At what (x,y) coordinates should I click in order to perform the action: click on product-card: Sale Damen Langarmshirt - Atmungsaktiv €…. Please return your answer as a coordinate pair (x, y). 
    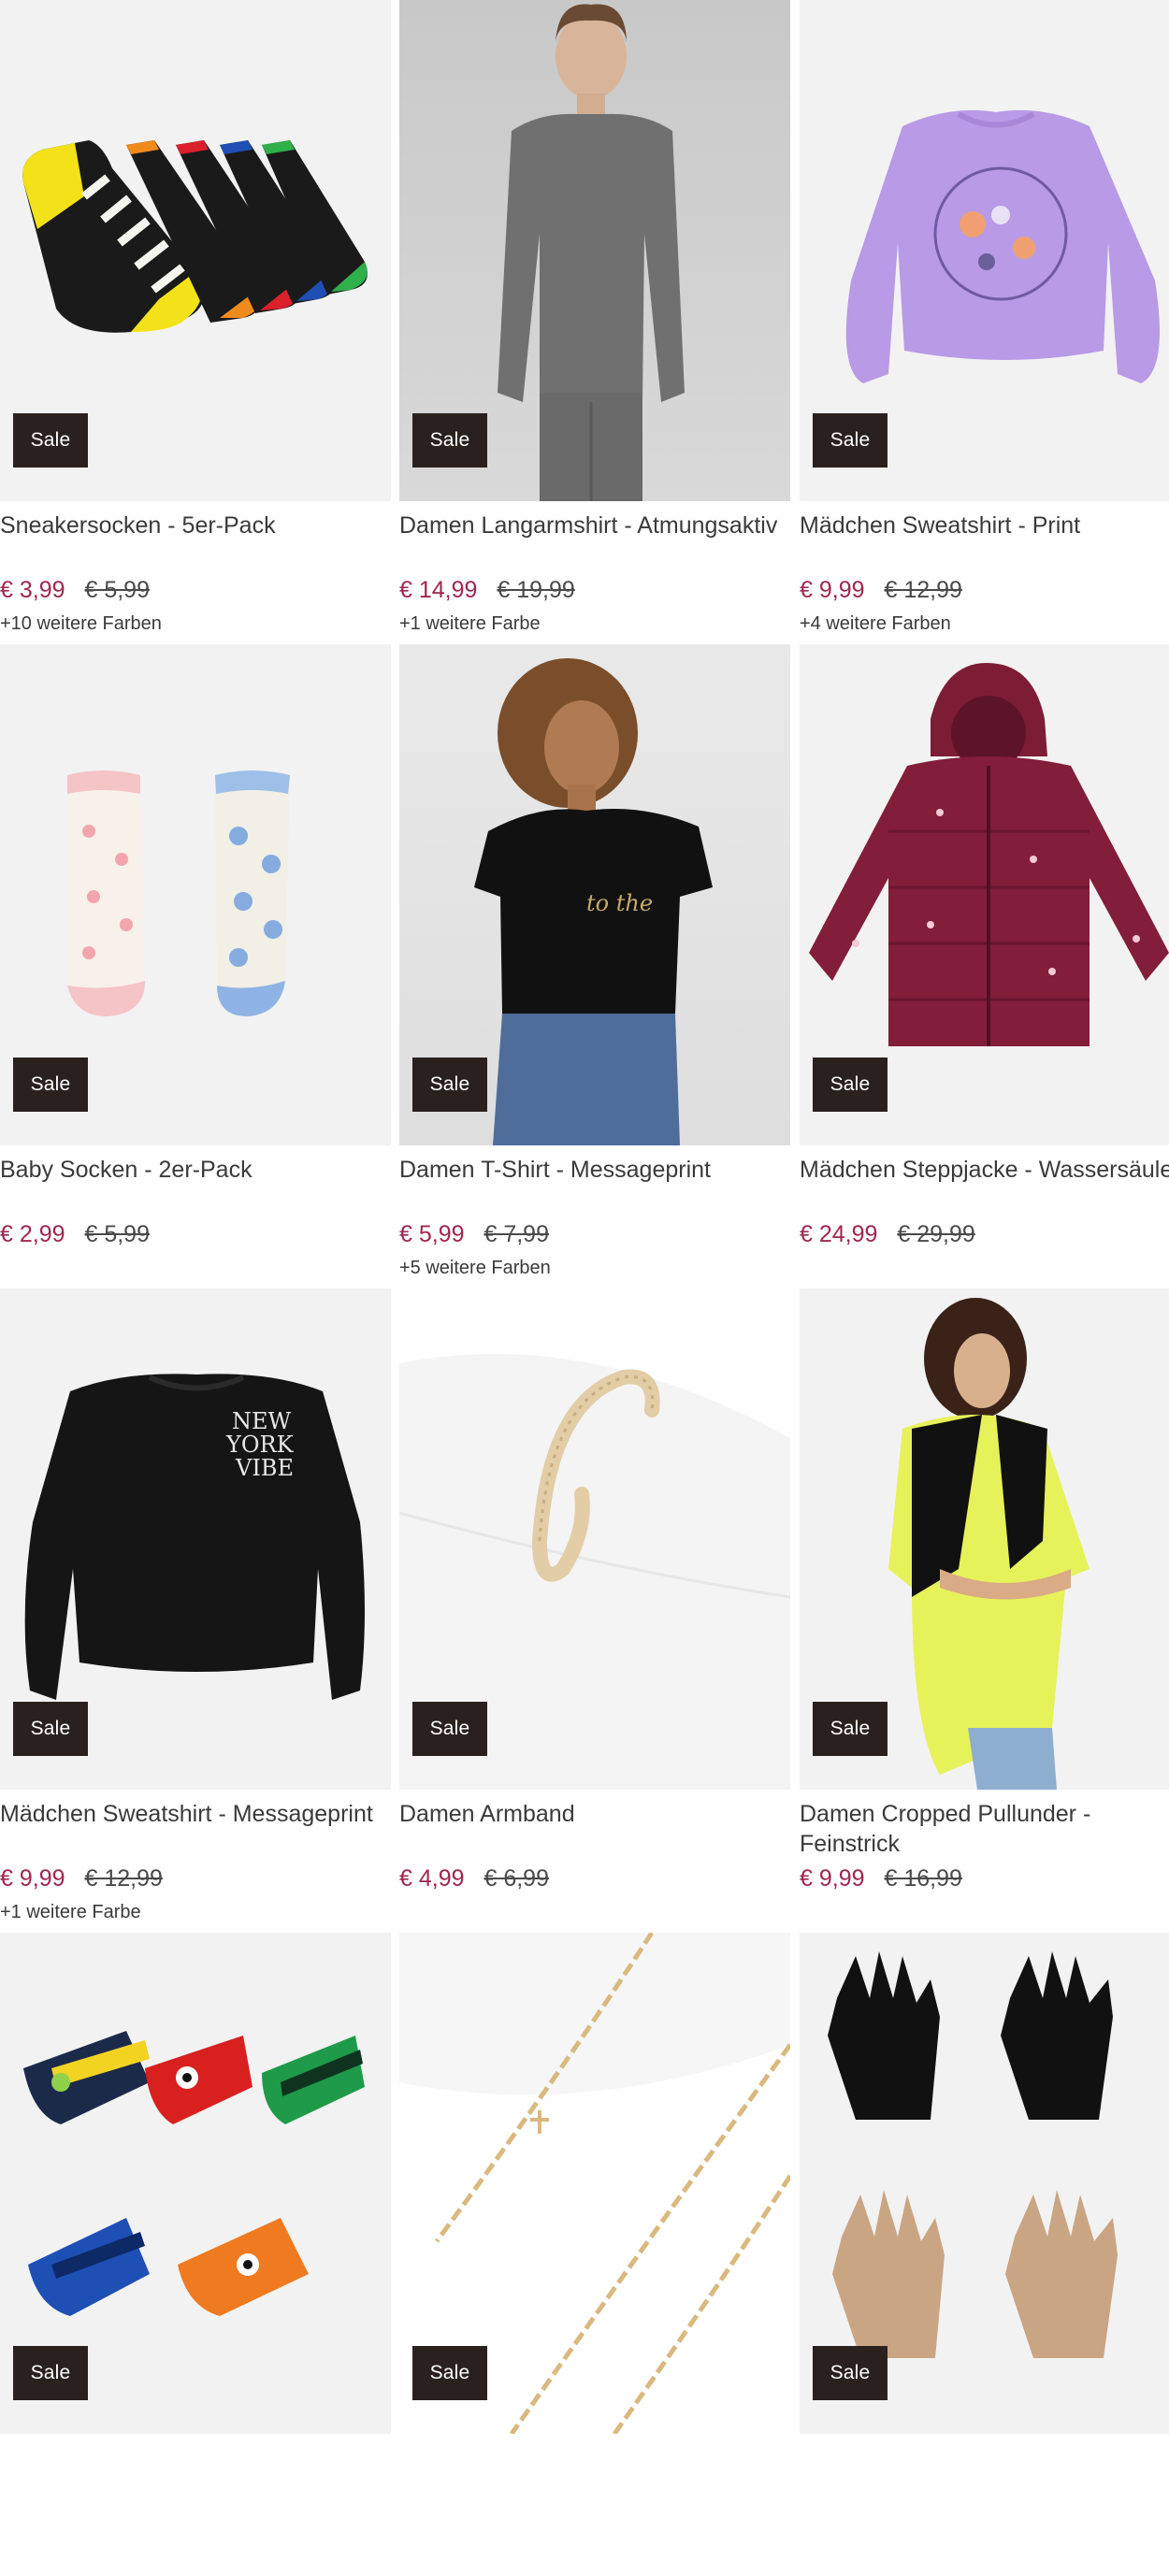
    Looking at the image, I should click on (594, 321).